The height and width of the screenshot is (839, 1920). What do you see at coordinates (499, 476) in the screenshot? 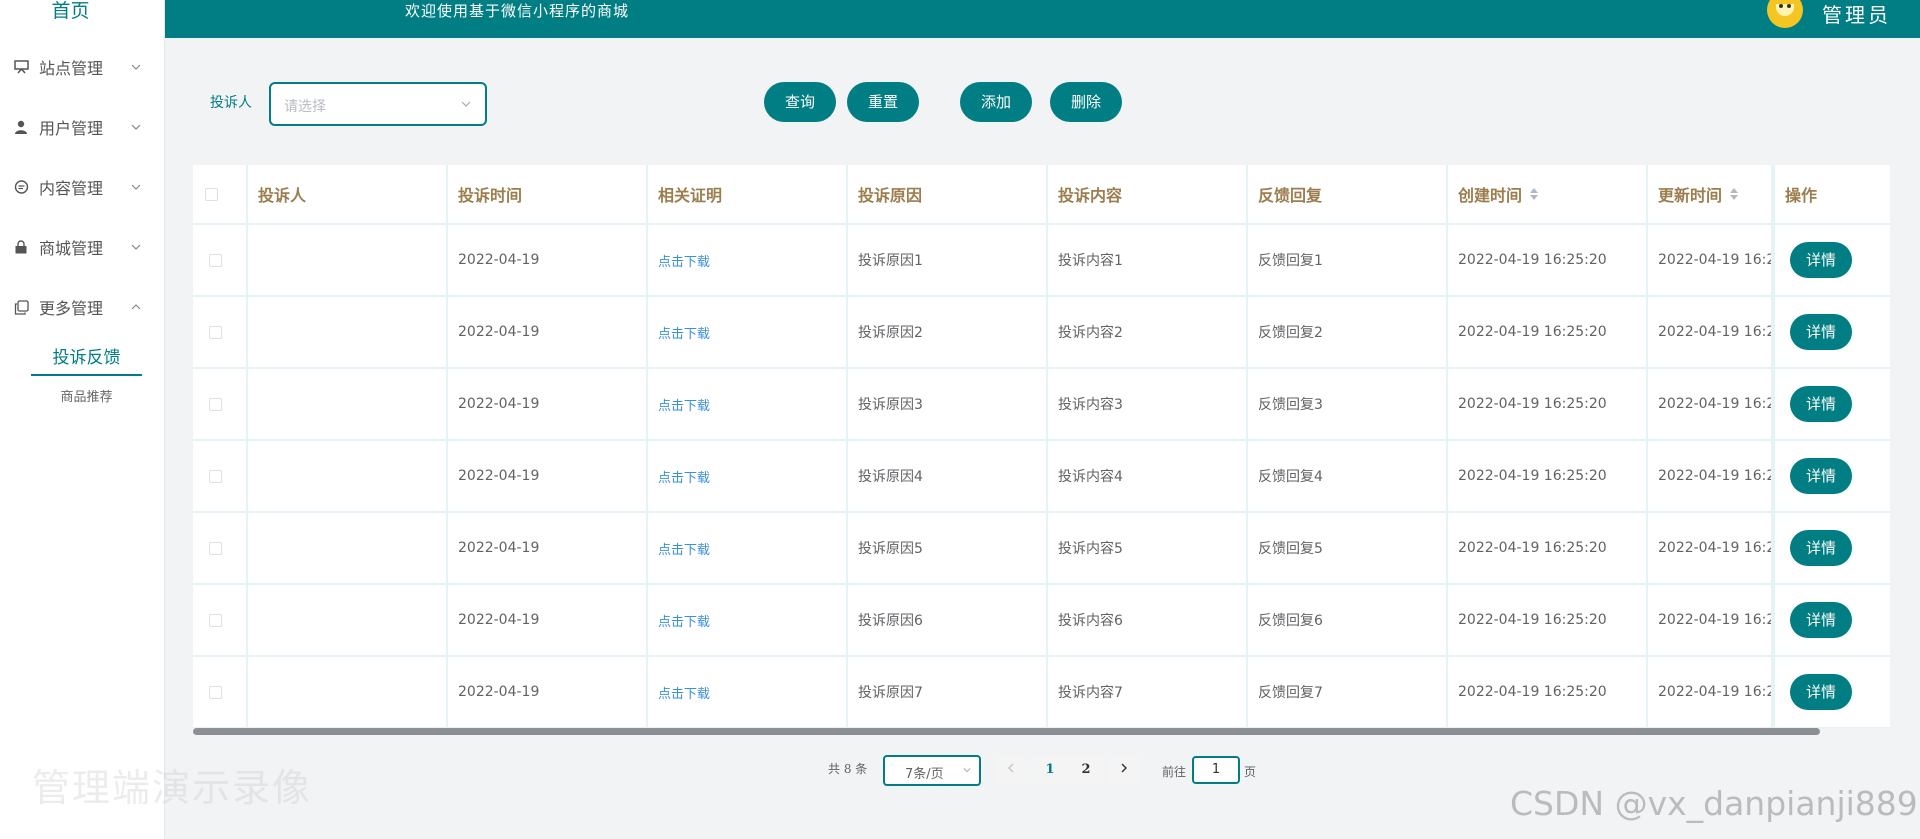
I see `cell-time-text: 2022-04-19` at bounding box center [499, 476].